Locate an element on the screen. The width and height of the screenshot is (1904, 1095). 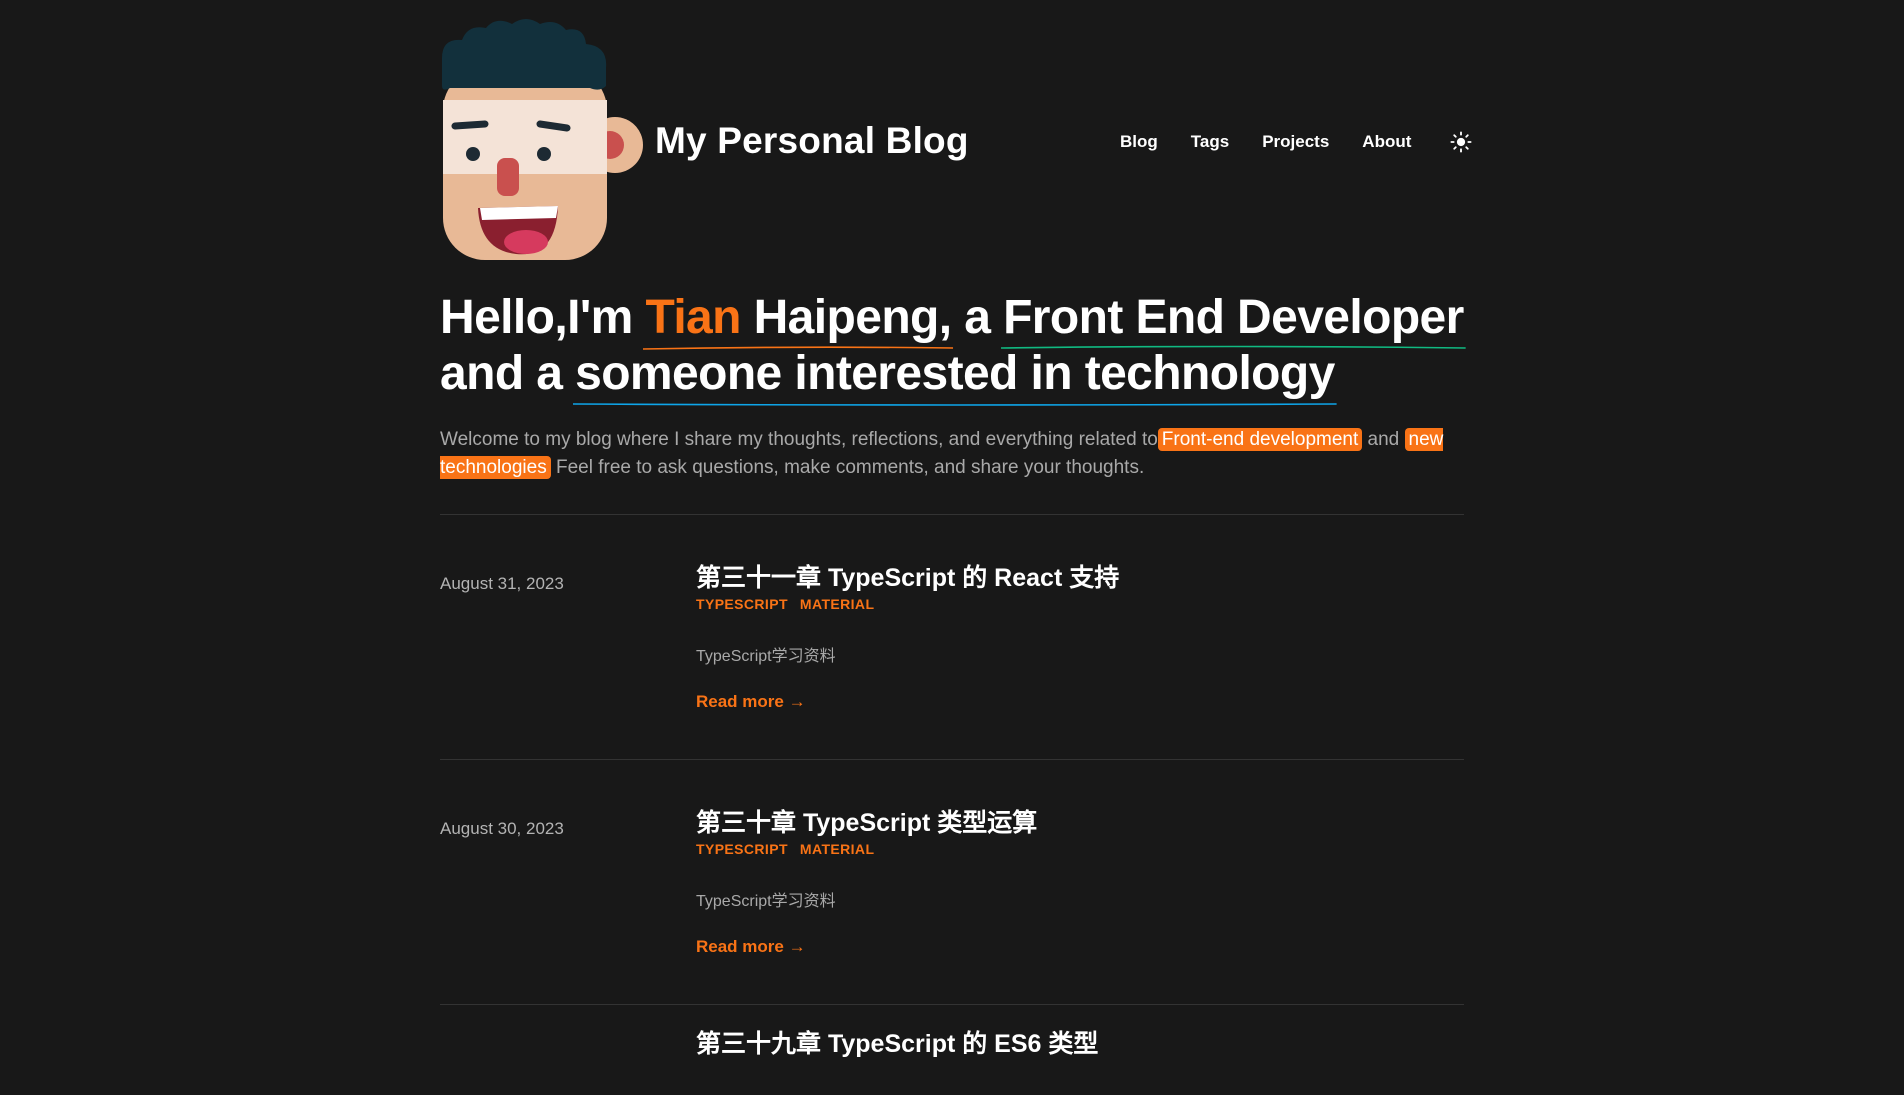
hero-role: Front End Developer is located at coordinates (1233, 318).